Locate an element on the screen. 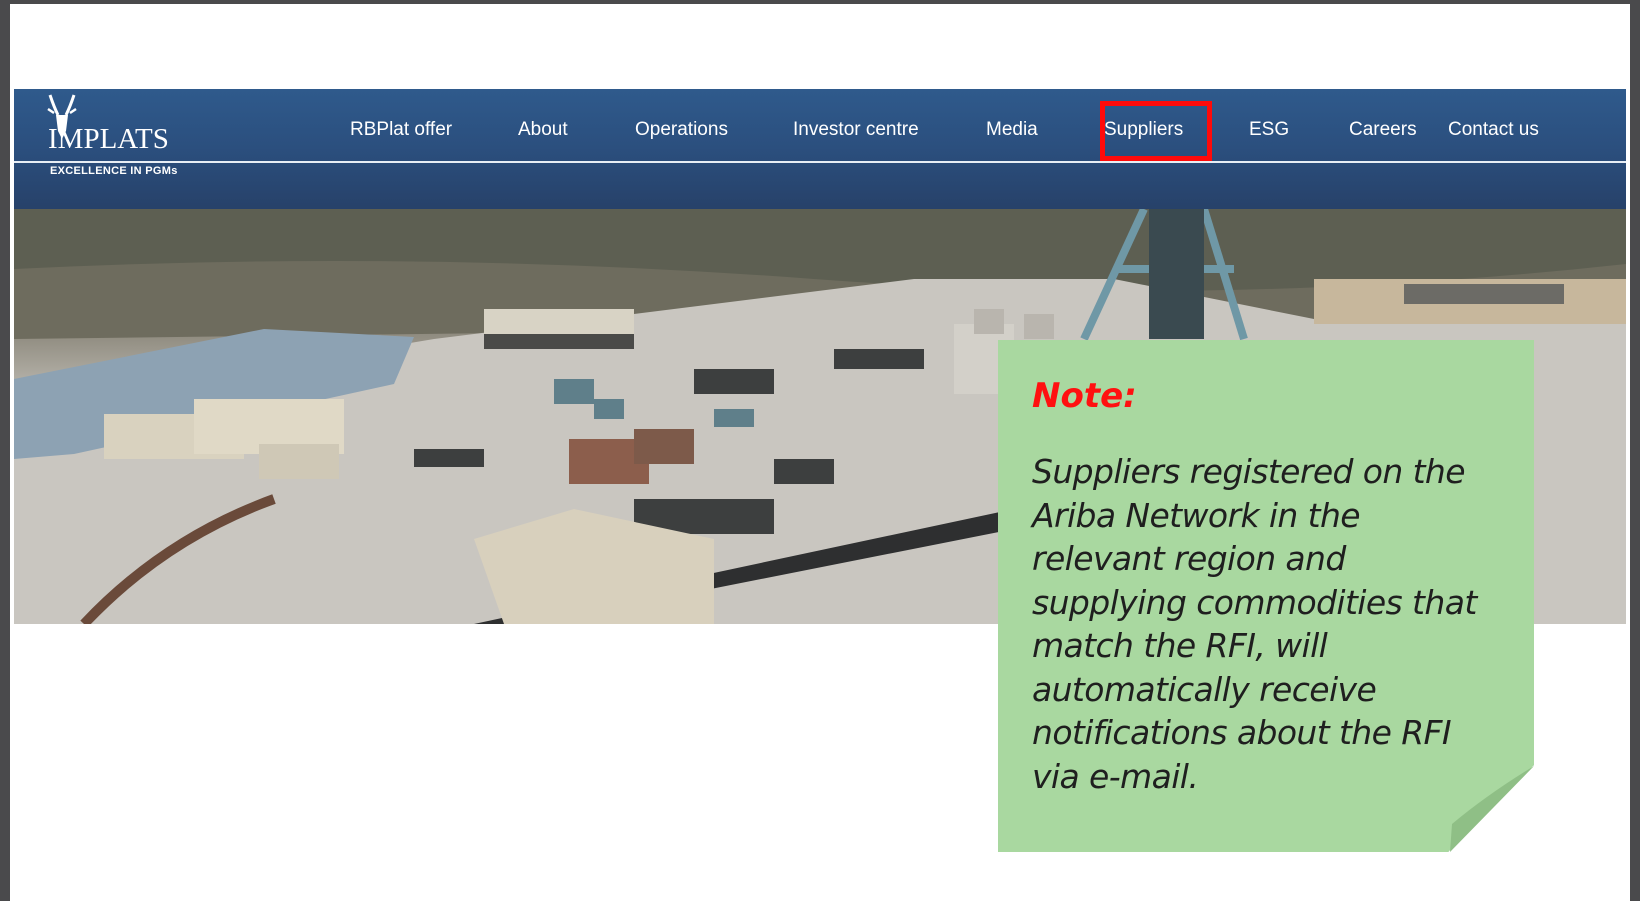  nav-item-esg: ESG is located at coordinates (1269, 130).